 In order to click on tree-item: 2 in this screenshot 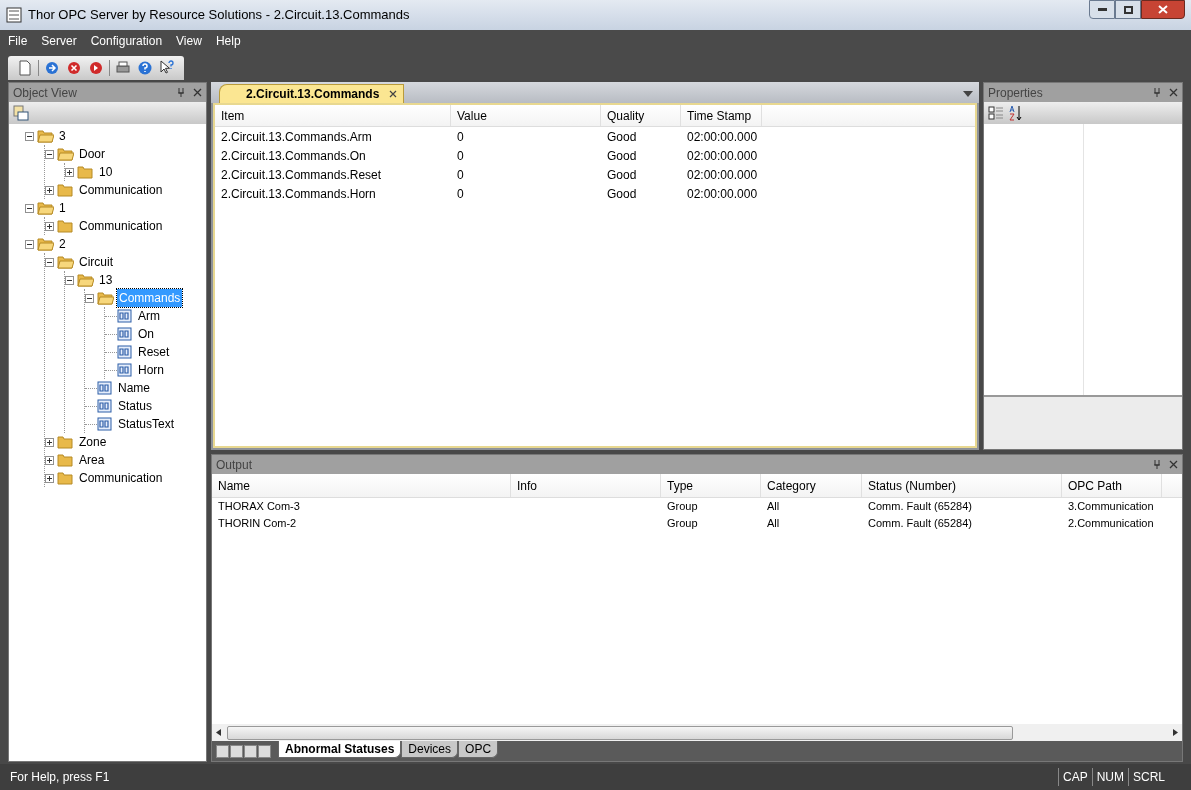, I will do `click(62, 244)`.